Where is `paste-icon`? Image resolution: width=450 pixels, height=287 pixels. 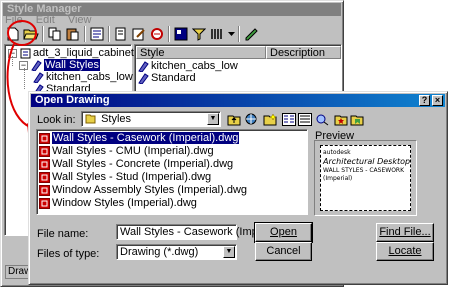 paste-icon is located at coordinates (72, 34).